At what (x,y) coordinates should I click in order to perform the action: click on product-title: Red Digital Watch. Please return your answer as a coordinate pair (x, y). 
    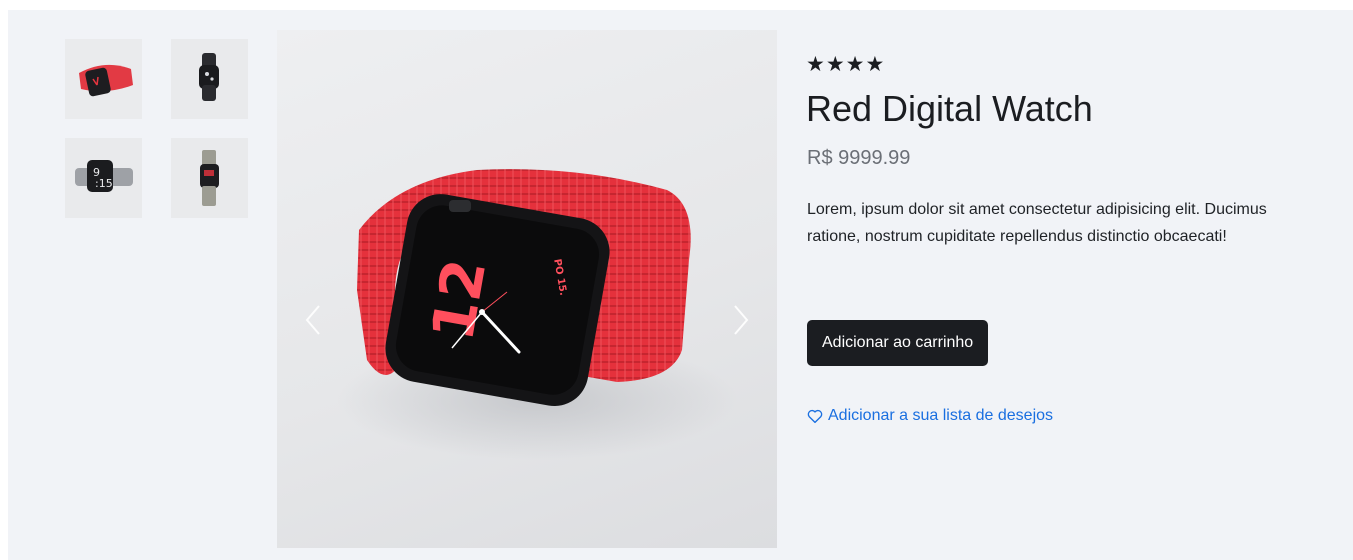
    Looking at the image, I should click on (949, 108).